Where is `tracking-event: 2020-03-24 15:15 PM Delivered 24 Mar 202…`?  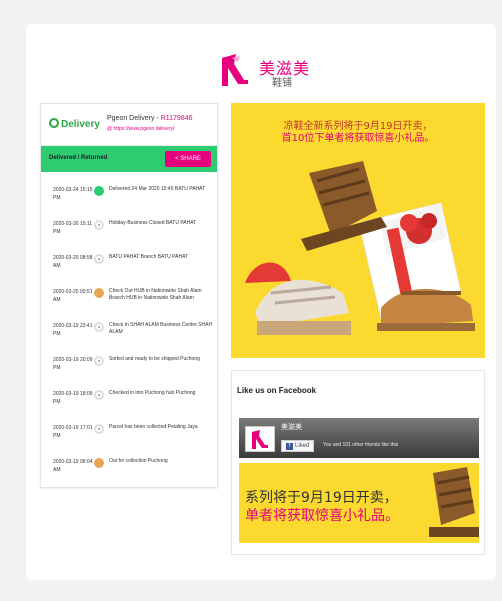
tracking-event: 2020-03-24 15:15 PM Delivered 24 Mar 202… is located at coordinates (129, 197).